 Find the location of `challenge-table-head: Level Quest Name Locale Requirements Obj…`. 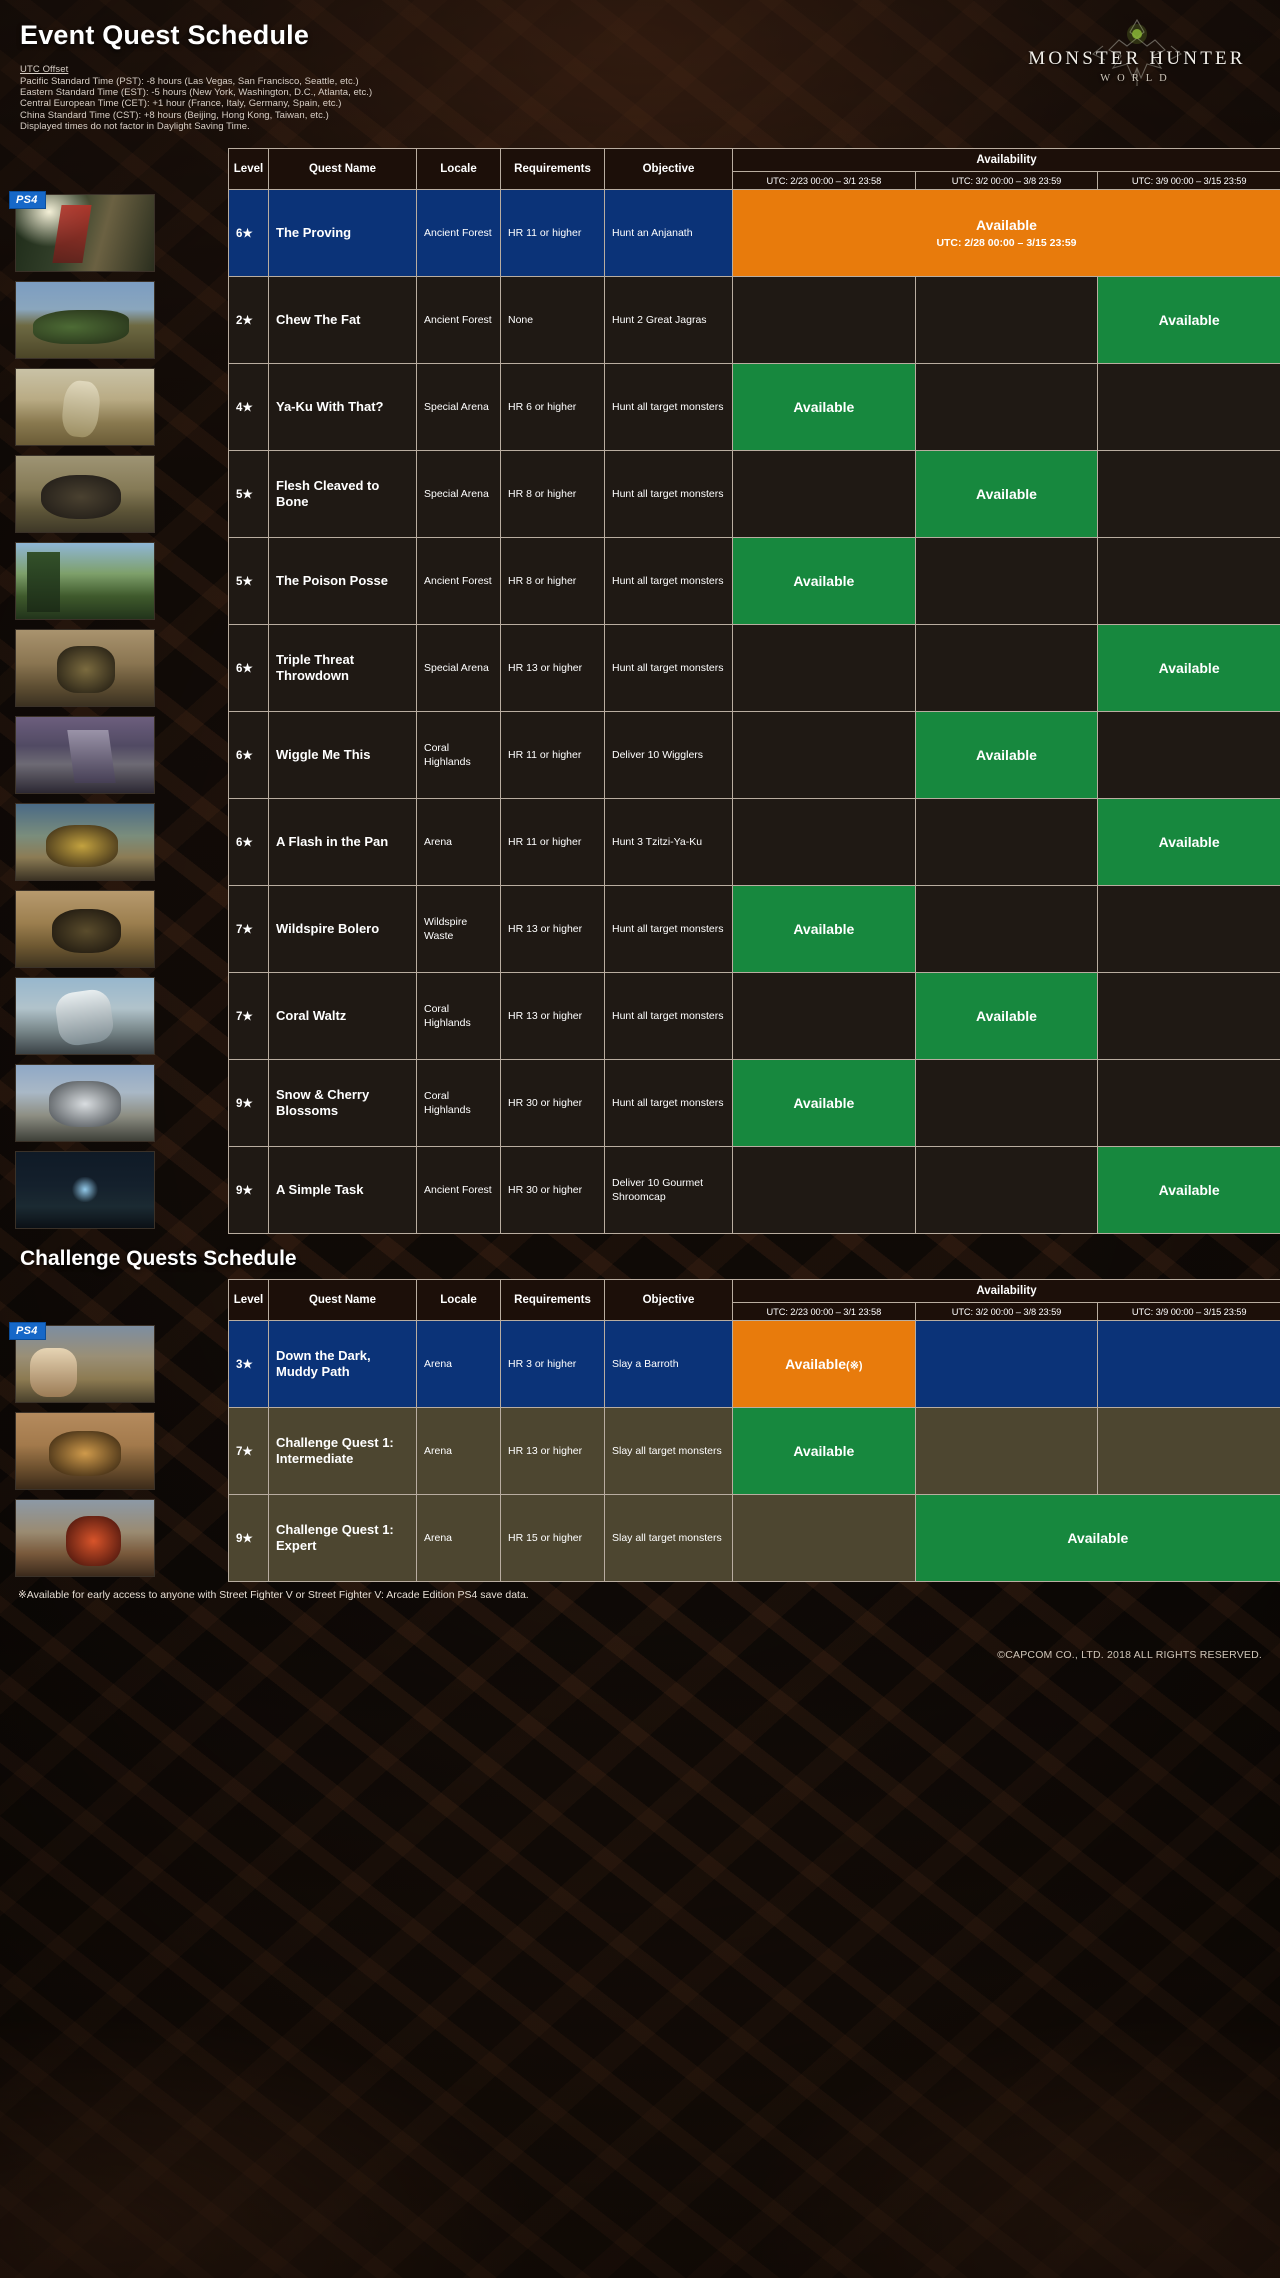

challenge-table-head: Level Quest Name Locale Requirements Obj… is located at coordinates (754, 1300).